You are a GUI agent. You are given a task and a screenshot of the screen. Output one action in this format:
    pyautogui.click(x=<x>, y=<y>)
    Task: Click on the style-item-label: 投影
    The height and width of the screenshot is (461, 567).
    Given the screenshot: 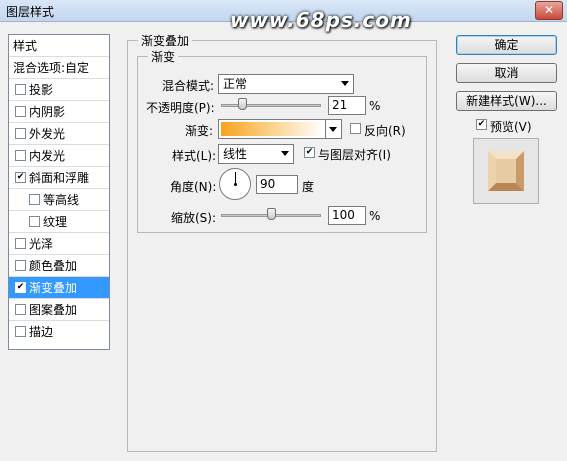 What is the action you would take?
    pyautogui.click(x=41, y=90)
    